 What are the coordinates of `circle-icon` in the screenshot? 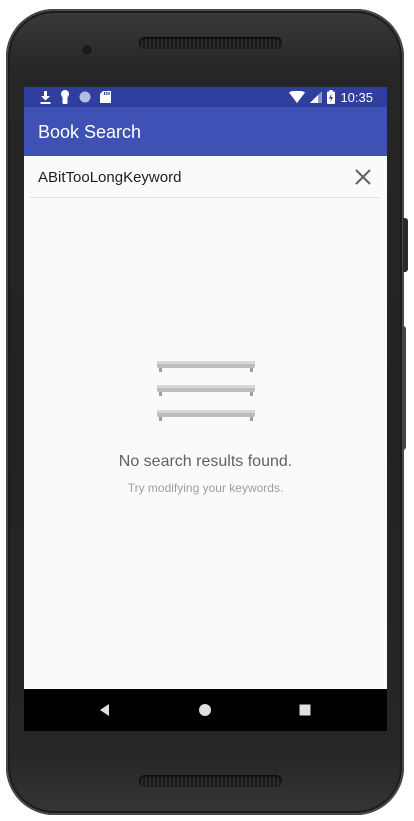 It's located at (85, 97).